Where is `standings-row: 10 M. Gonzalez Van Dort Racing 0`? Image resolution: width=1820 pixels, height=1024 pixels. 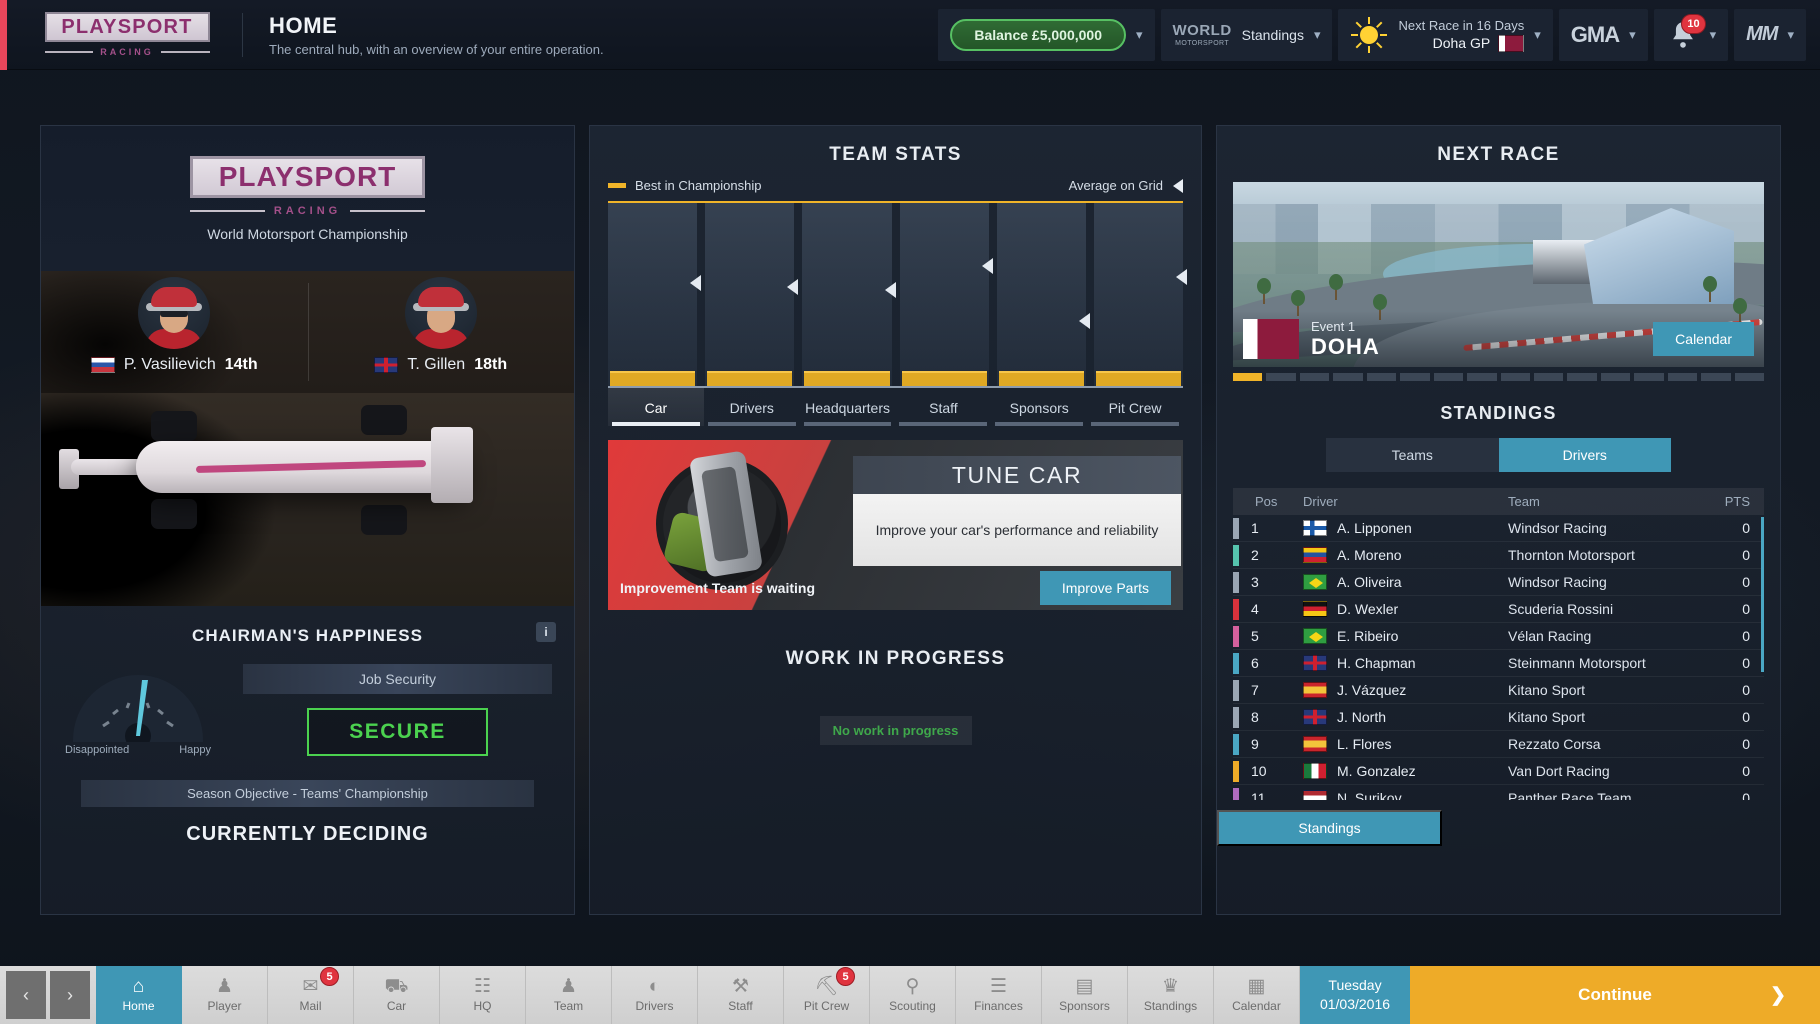
standings-row: 10 M. Gonzalez Van Dort Racing 0 is located at coordinates (1498, 771).